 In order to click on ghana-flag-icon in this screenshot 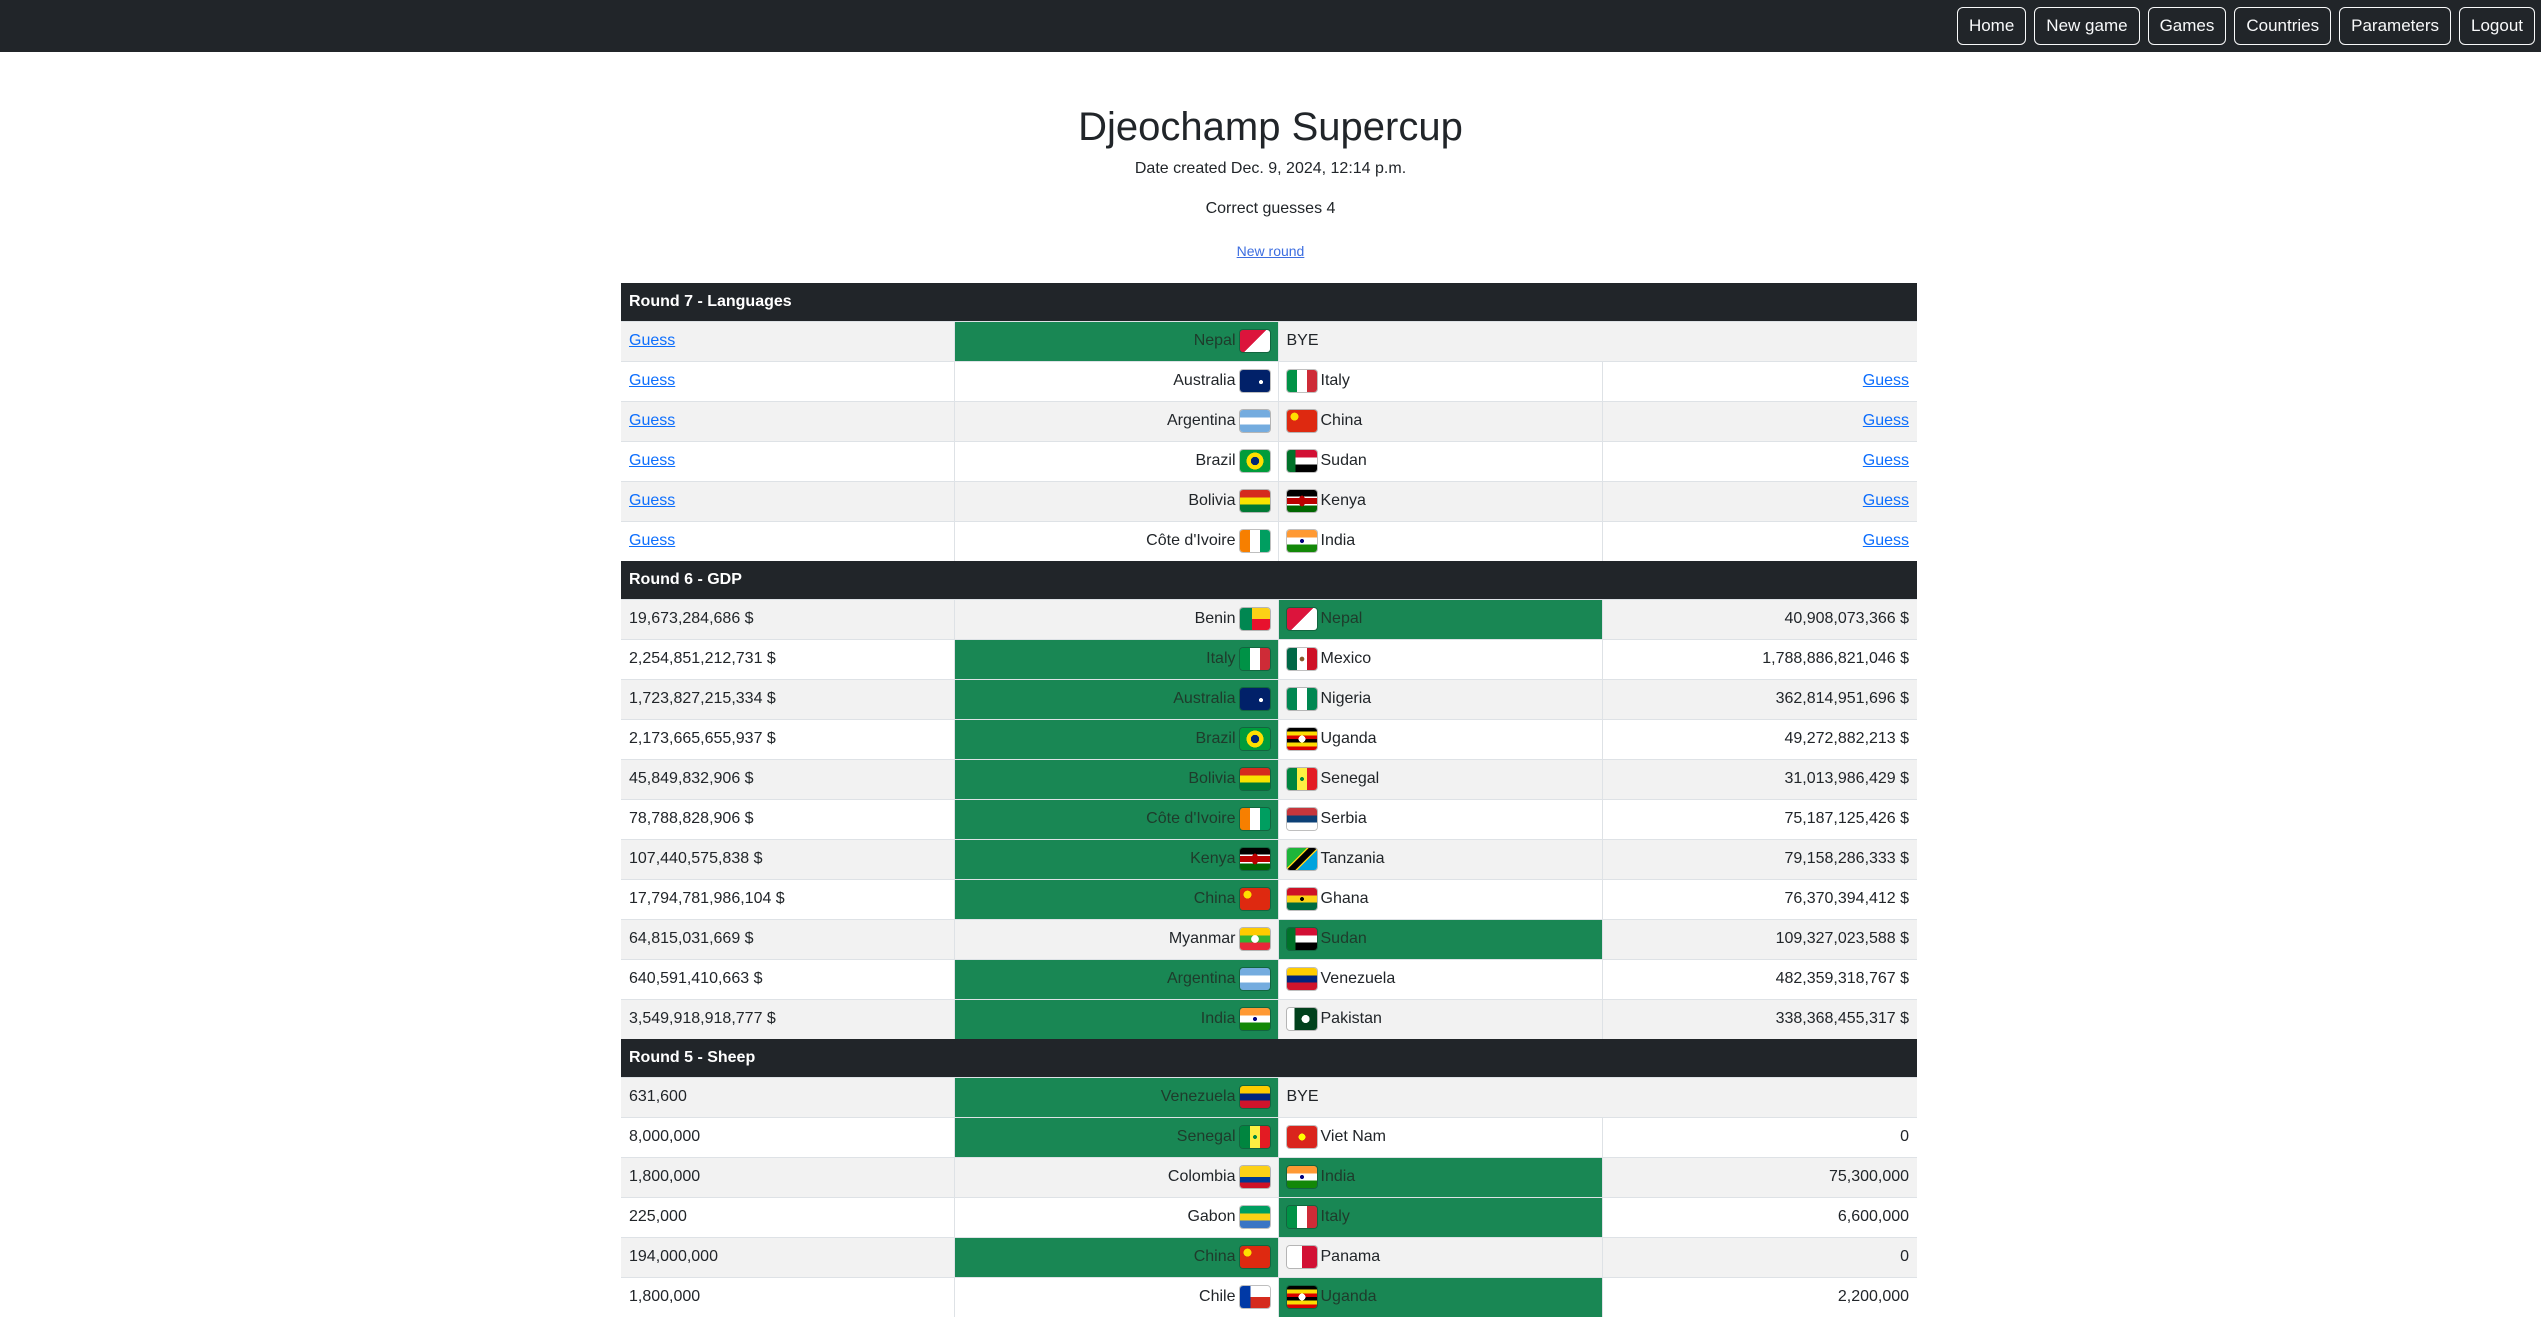, I will do `click(1301, 899)`.